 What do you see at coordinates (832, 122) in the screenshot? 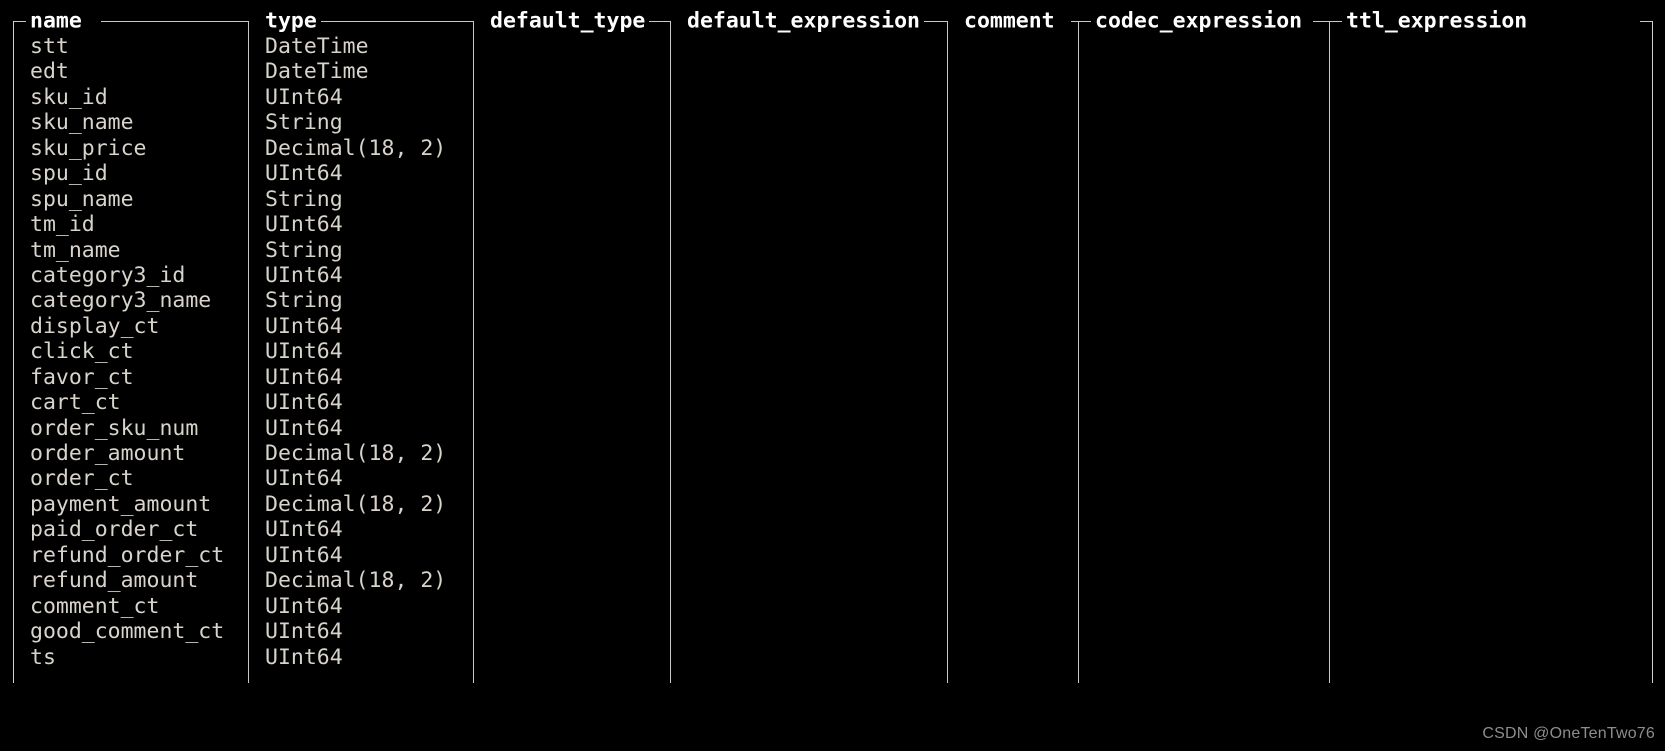
I see `table-row: sku_name String` at bounding box center [832, 122].